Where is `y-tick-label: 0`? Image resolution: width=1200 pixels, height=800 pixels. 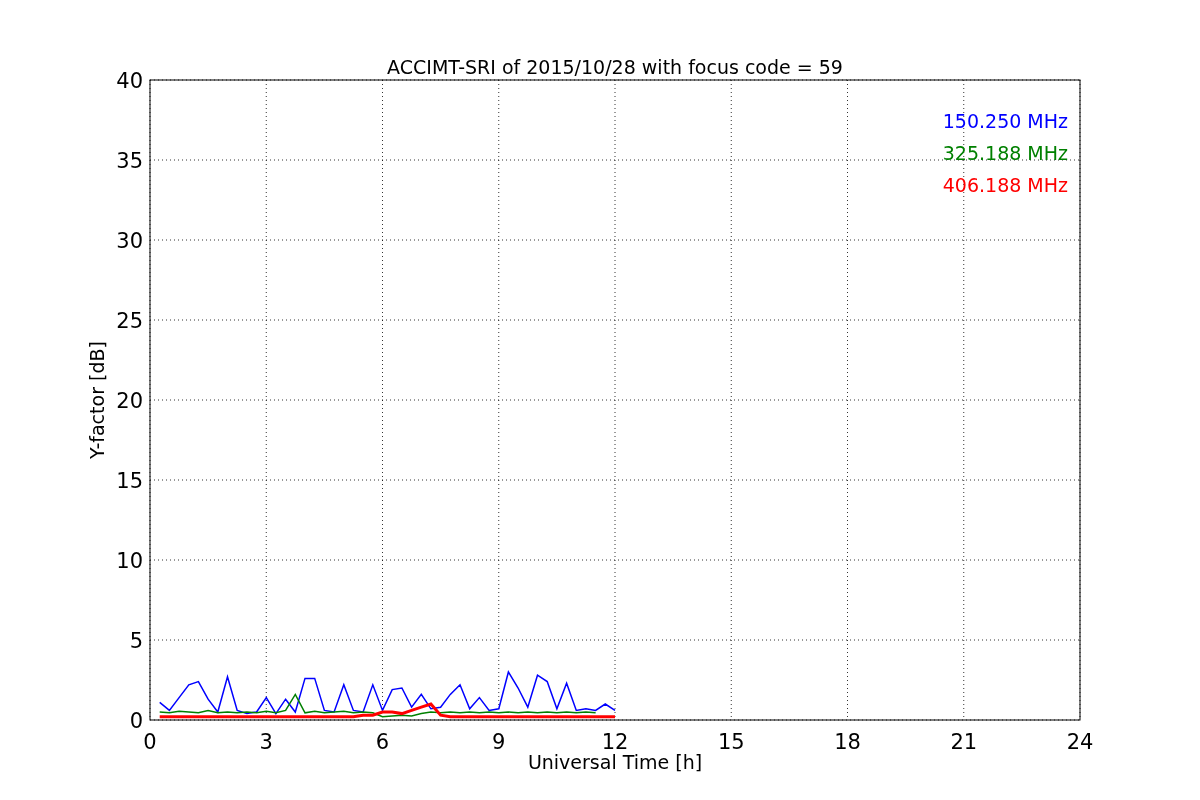
y-tick-label: 0 is located at coordinates (136, 721).